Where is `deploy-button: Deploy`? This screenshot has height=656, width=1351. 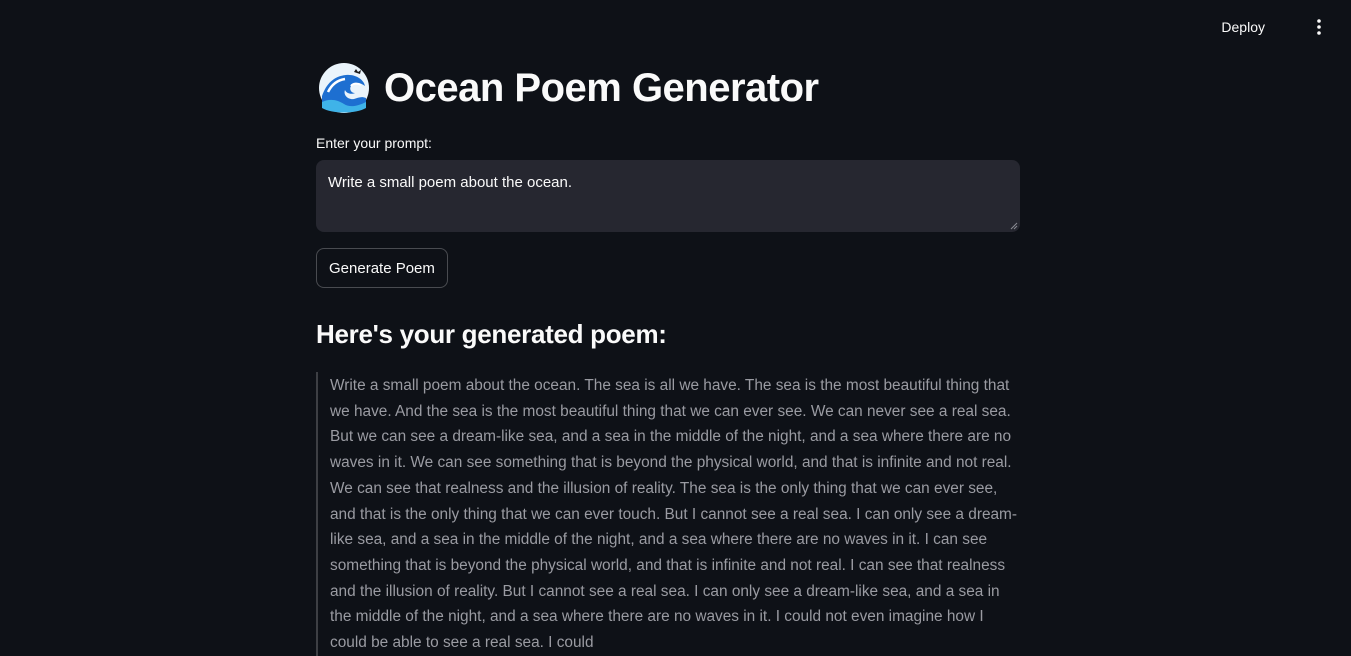 deploy-button: Deploy is located at coordinates (1243, 27).